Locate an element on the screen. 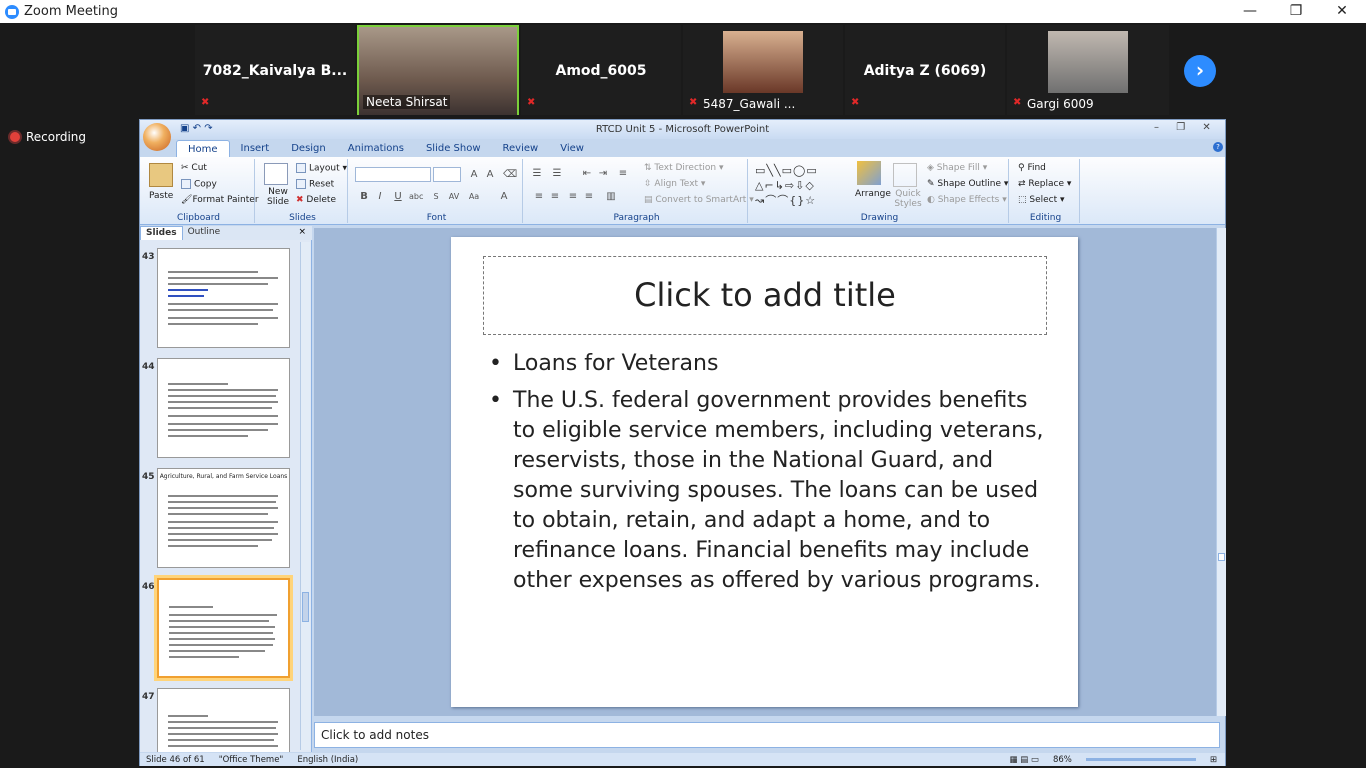 The width and height of the screenshot is (1366, 768). italic-icon: I is located at coordinates (380, 197).